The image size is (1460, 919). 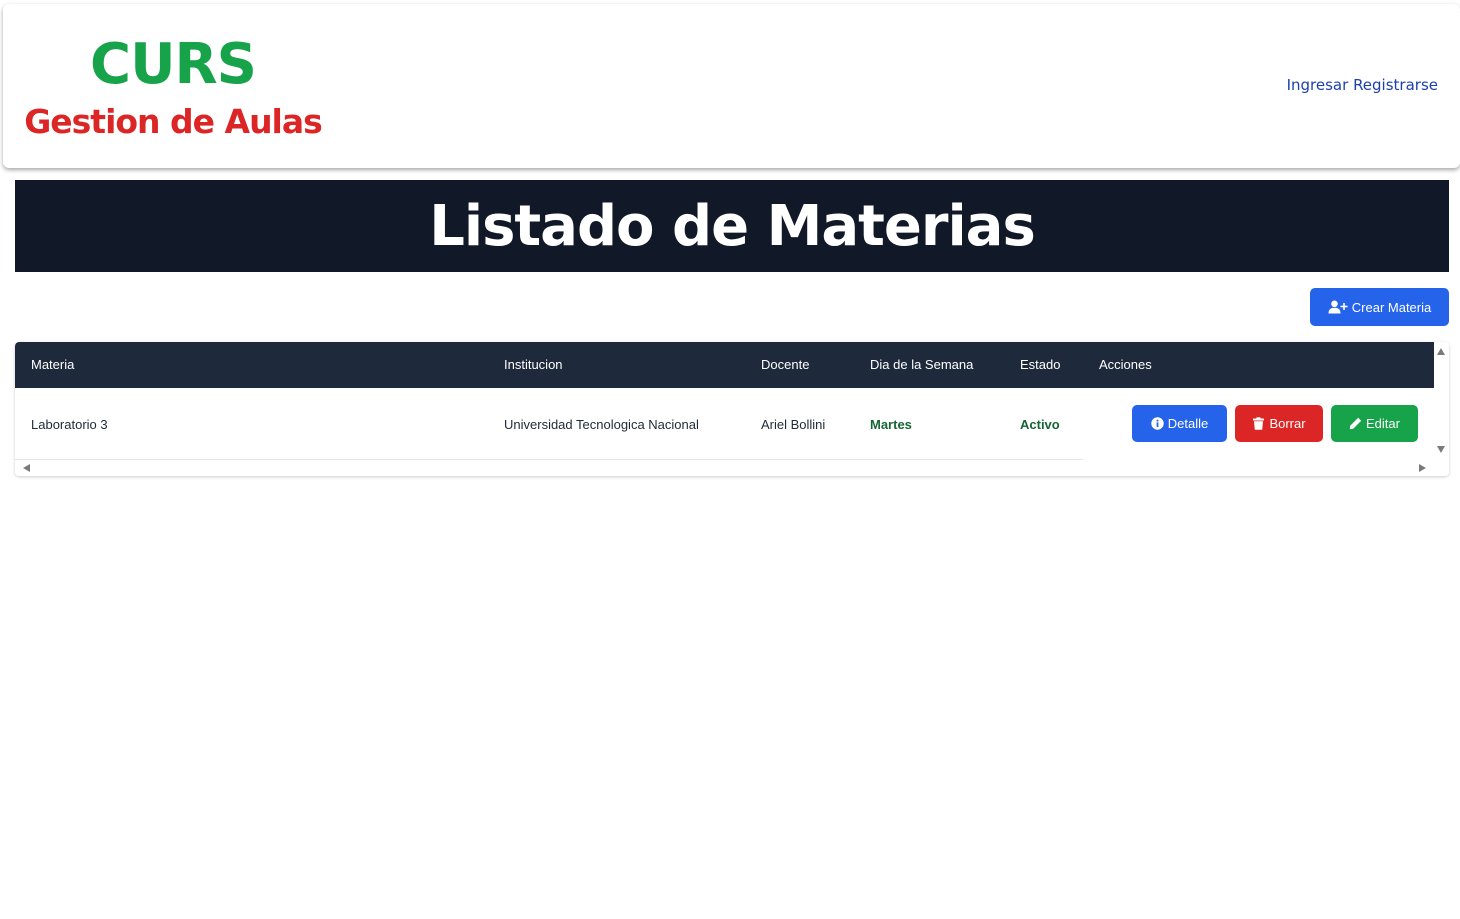 I want to click on horizontal-scrollbar, so click(x=732, y=468).